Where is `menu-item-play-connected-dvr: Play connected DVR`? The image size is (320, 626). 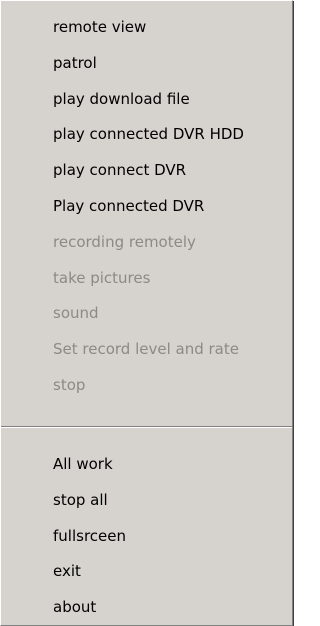
menu-item-play-connected-dvr: Play connected DVR is located at coordinates (146, 207).